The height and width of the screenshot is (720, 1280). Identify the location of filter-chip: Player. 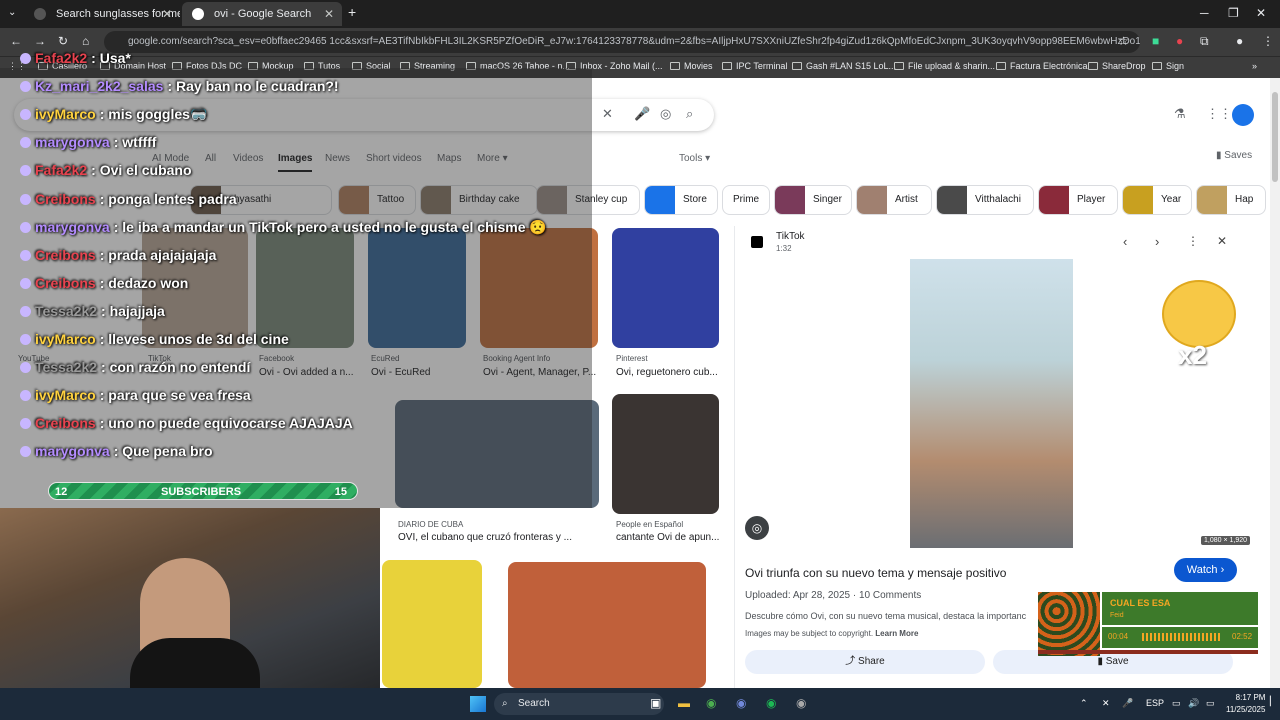
(1078, 200).